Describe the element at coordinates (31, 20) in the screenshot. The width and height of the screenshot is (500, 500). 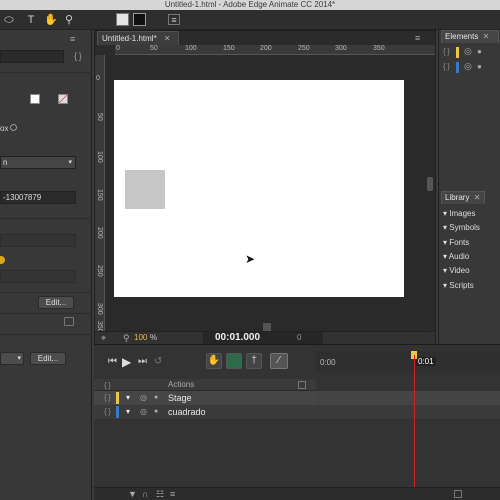
I see `text-tool-icon: T` at that location.